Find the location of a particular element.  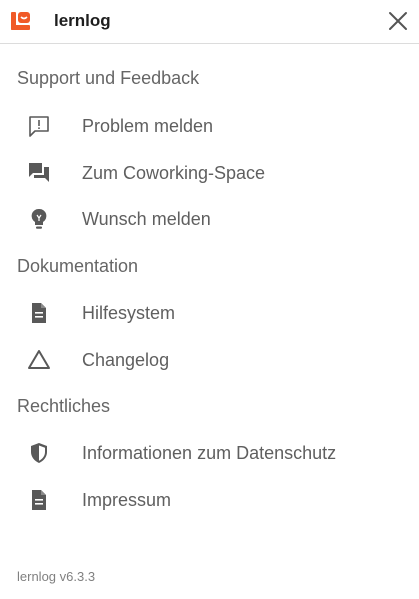

shield-icon is located at coordinates (39, 453).